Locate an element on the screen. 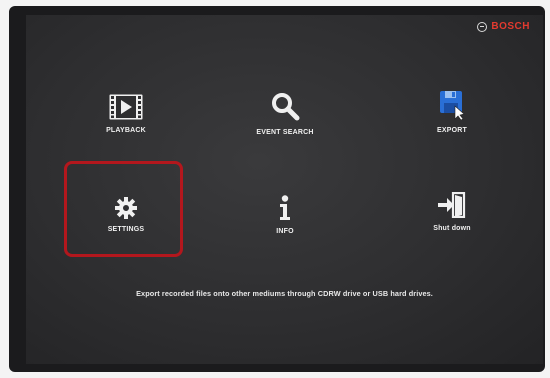  shut-down-button: Shut down is located at coordinates (452, 212).